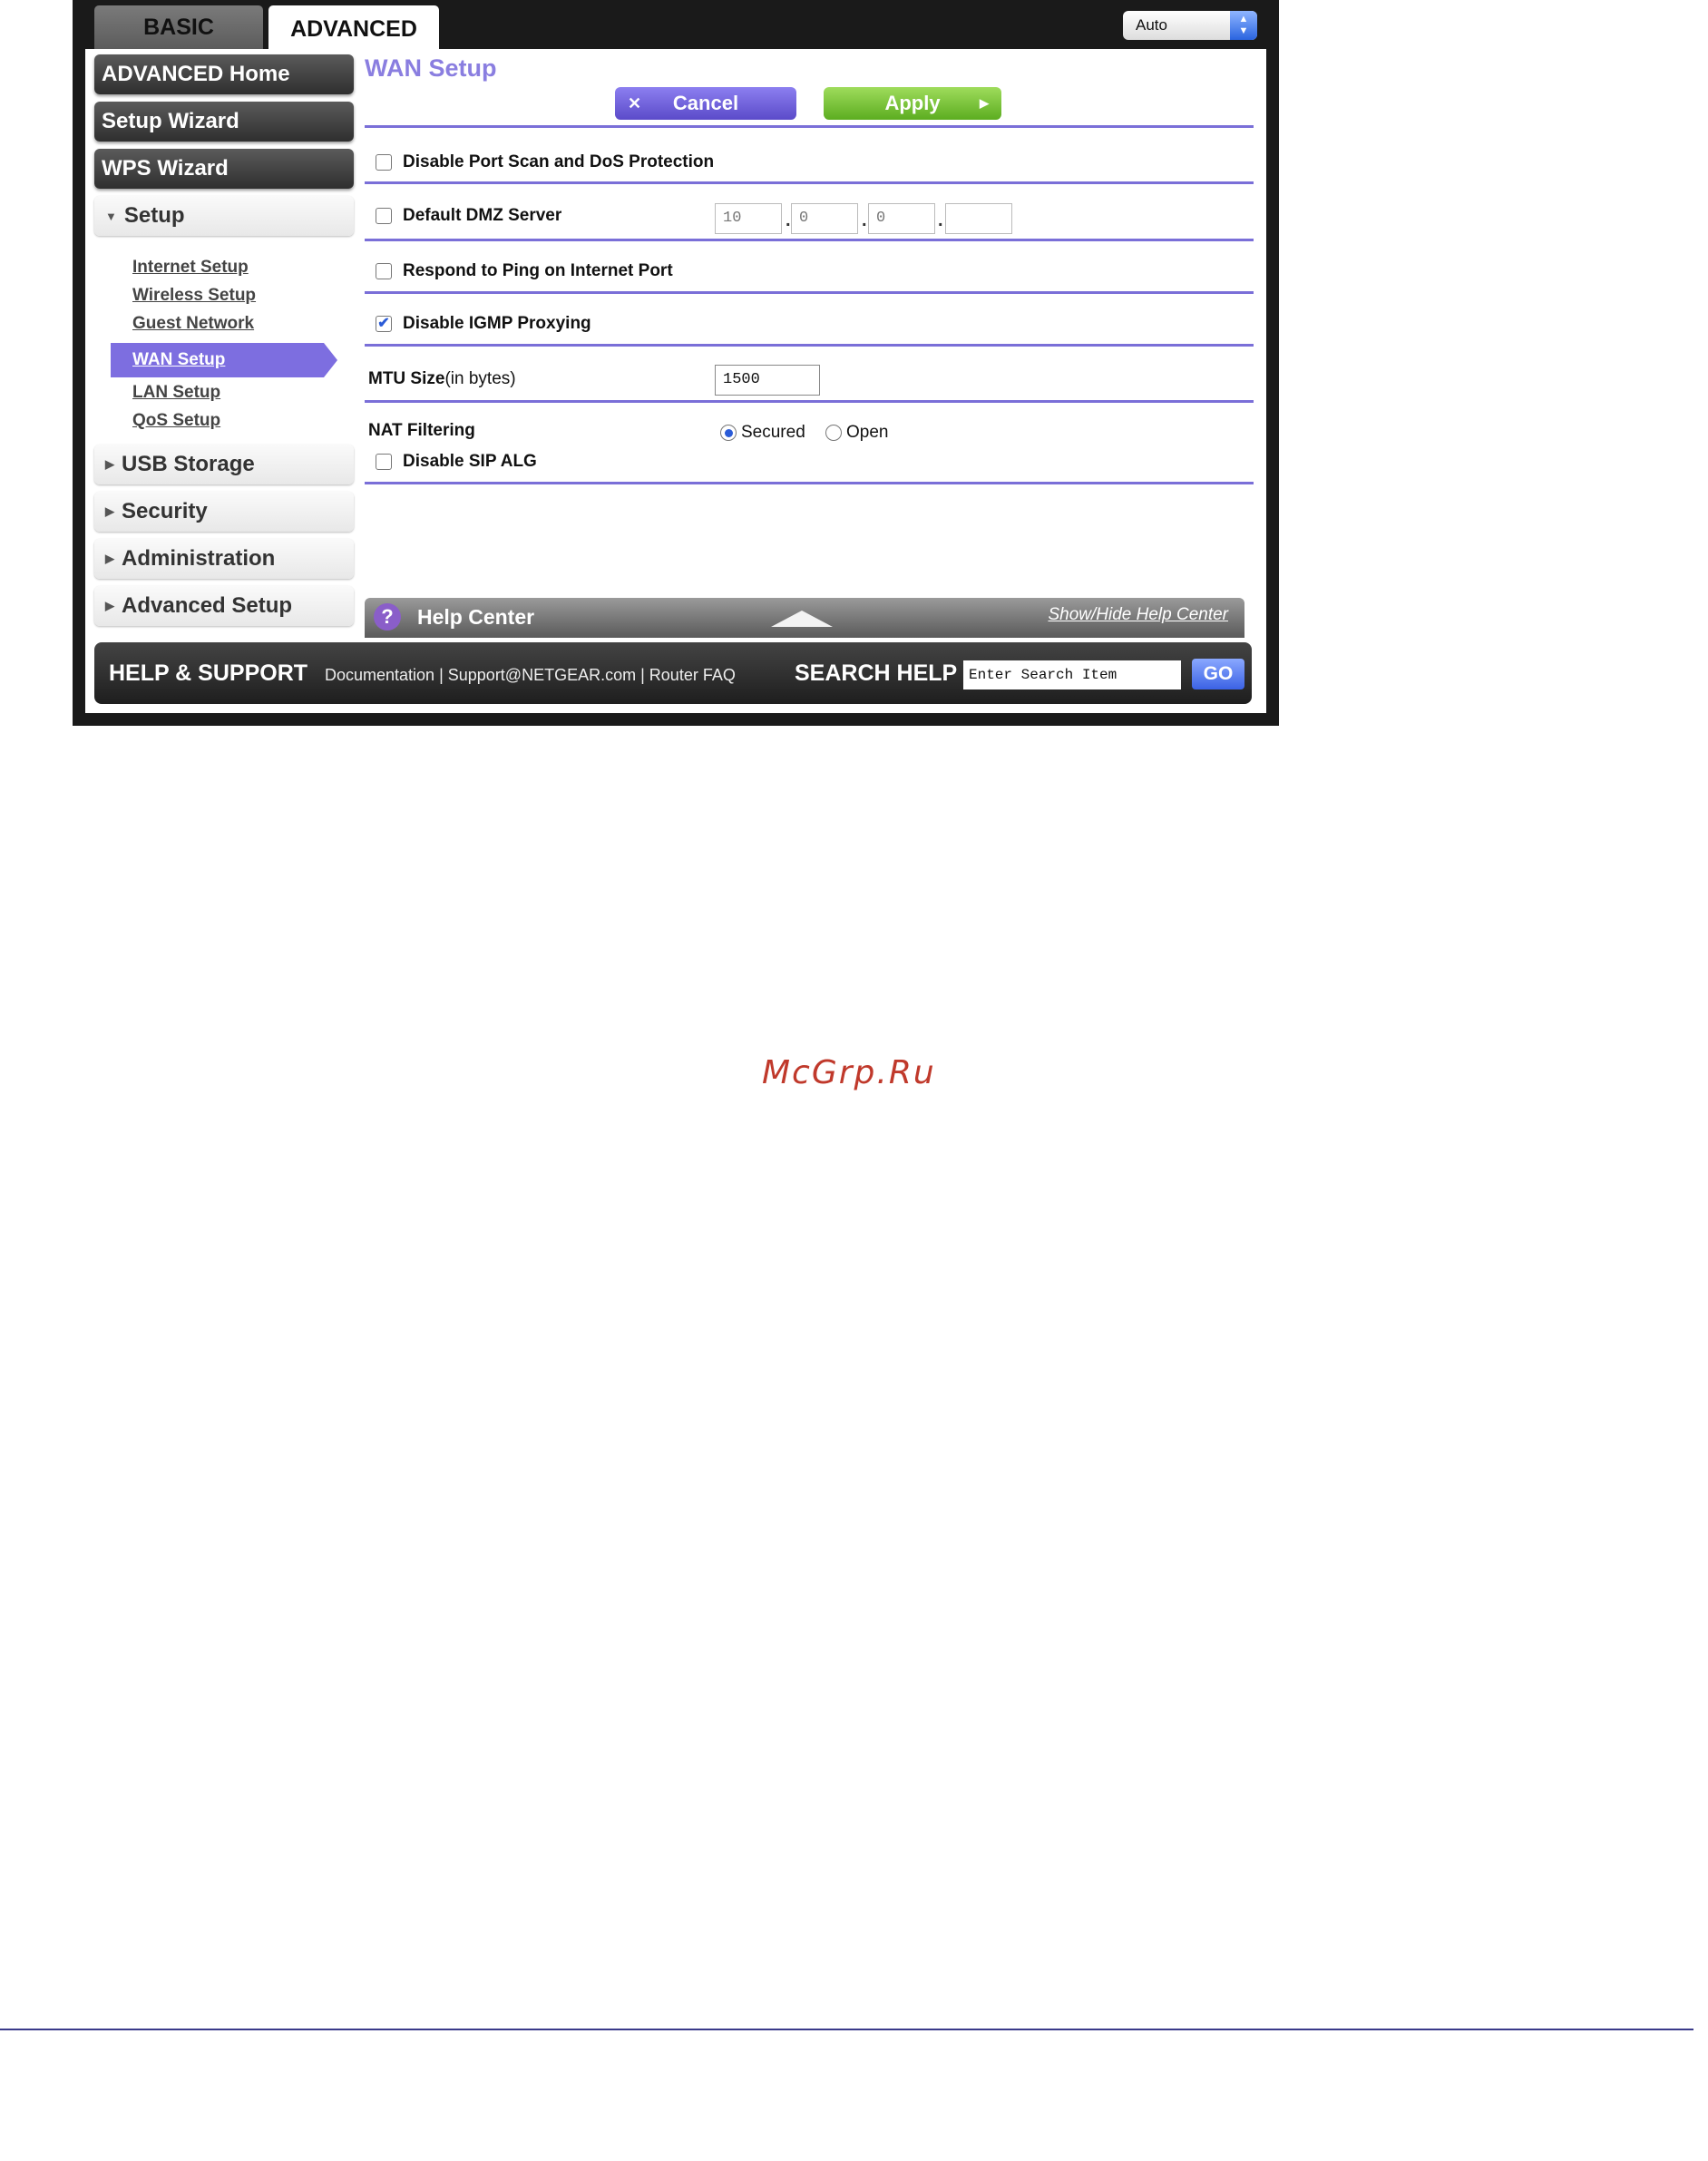  I want to click on respond-ping-row: Respond to Ping on Internet Port, so click(519, 271).